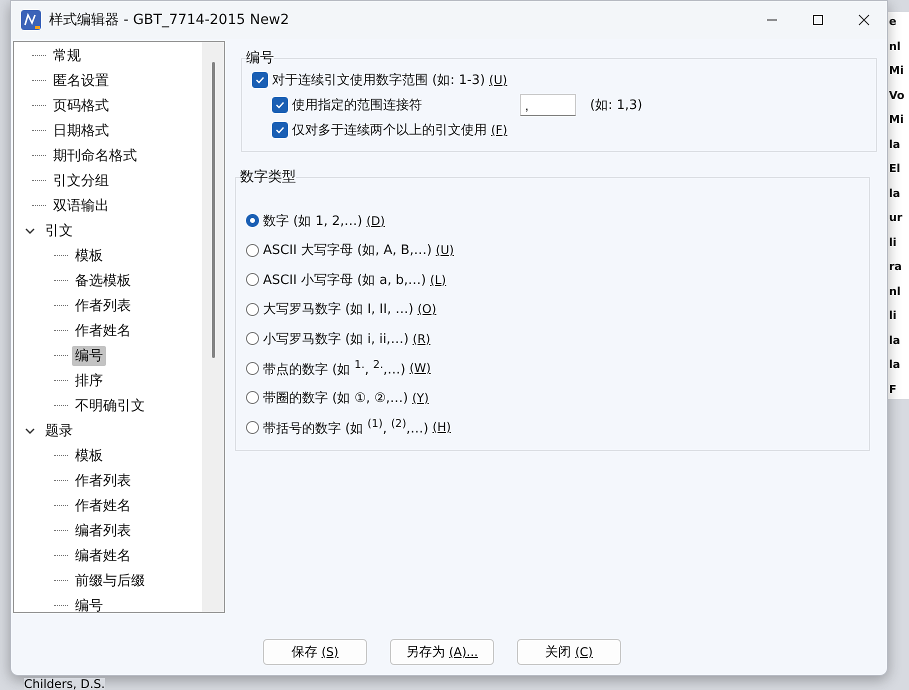 This screenshot has height=690, width=909. Describe the element at coordinates (895, 169) in the screenshot. I see `background-text: El` at that location.